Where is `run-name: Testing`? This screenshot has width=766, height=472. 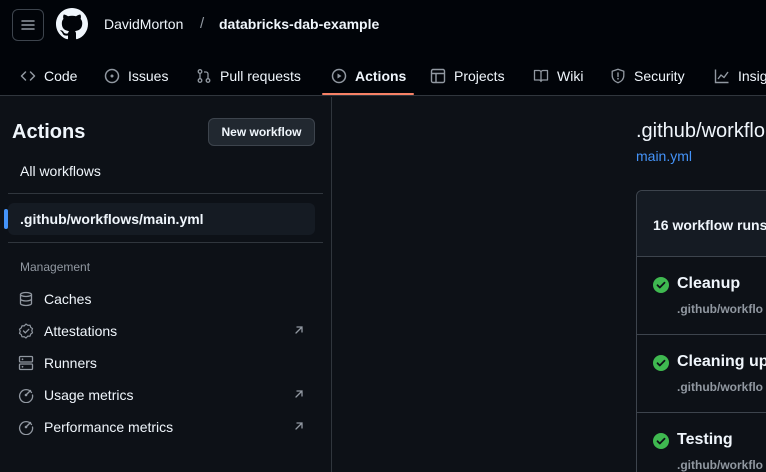 run-name: Testing is located at coordinates (705, 440).